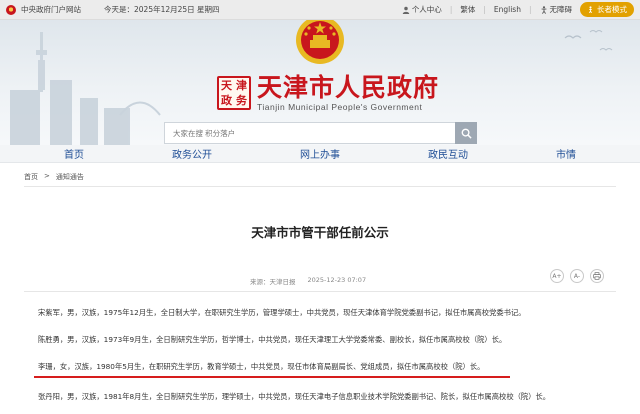 The height and width of the screenshot is (414, 640). Describe the element at coordinates (226, 100) in the screenshot. I see `seal-char: 政` at that location.